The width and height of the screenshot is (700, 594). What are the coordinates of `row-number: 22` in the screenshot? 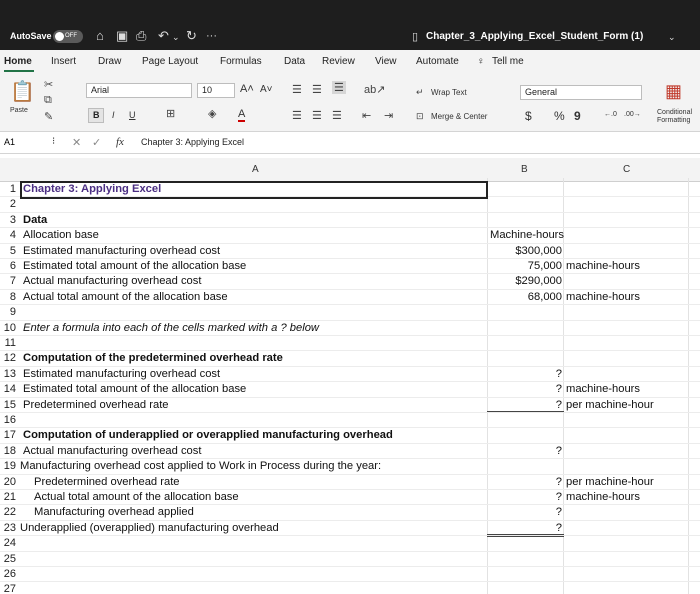 It's located at (8, 512).